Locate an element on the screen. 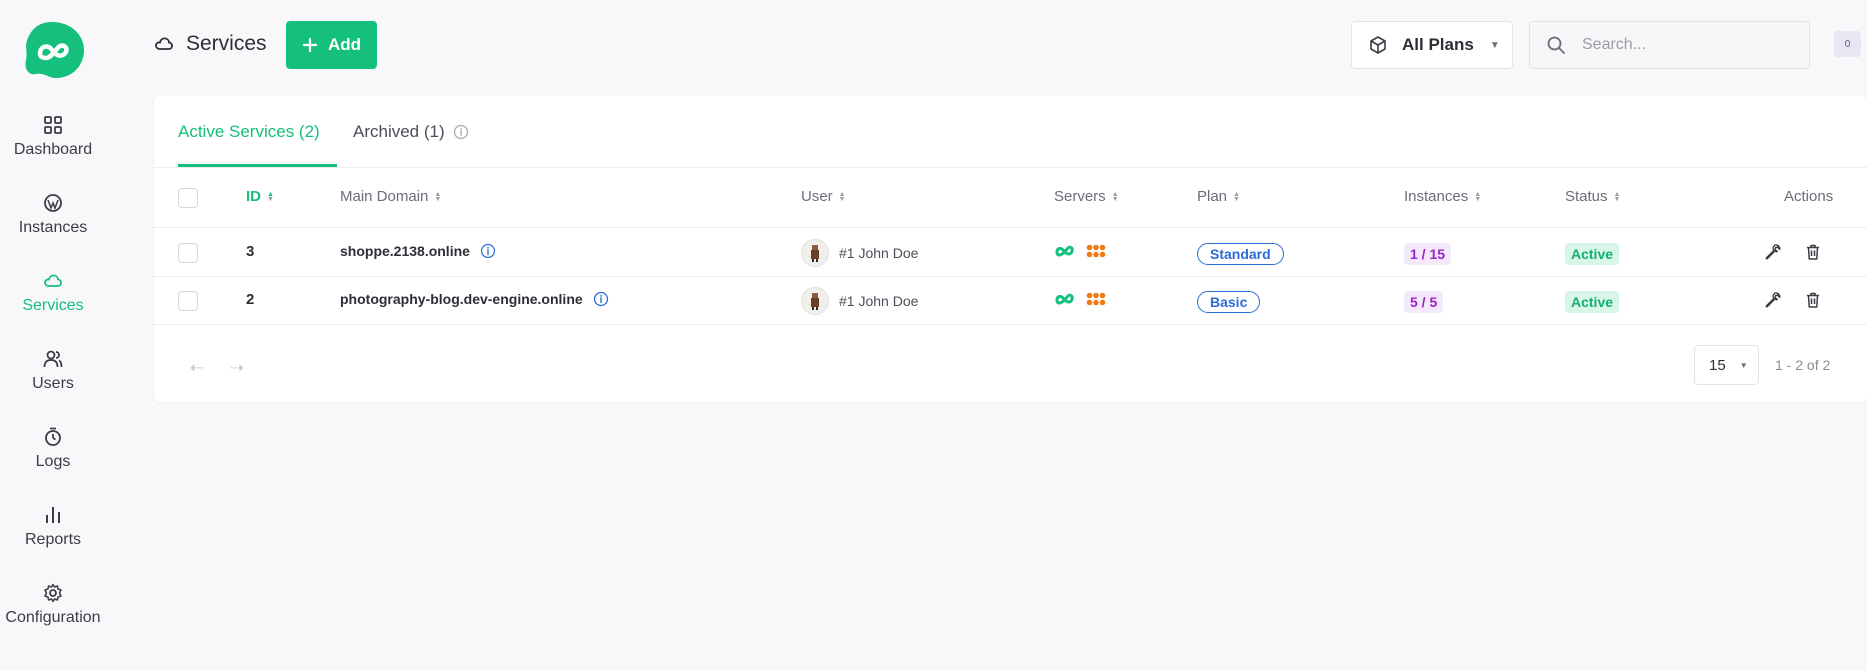 This screenshot has width=1867, height=671. plan-badge: Standard is located at coordinates (1240, 254).